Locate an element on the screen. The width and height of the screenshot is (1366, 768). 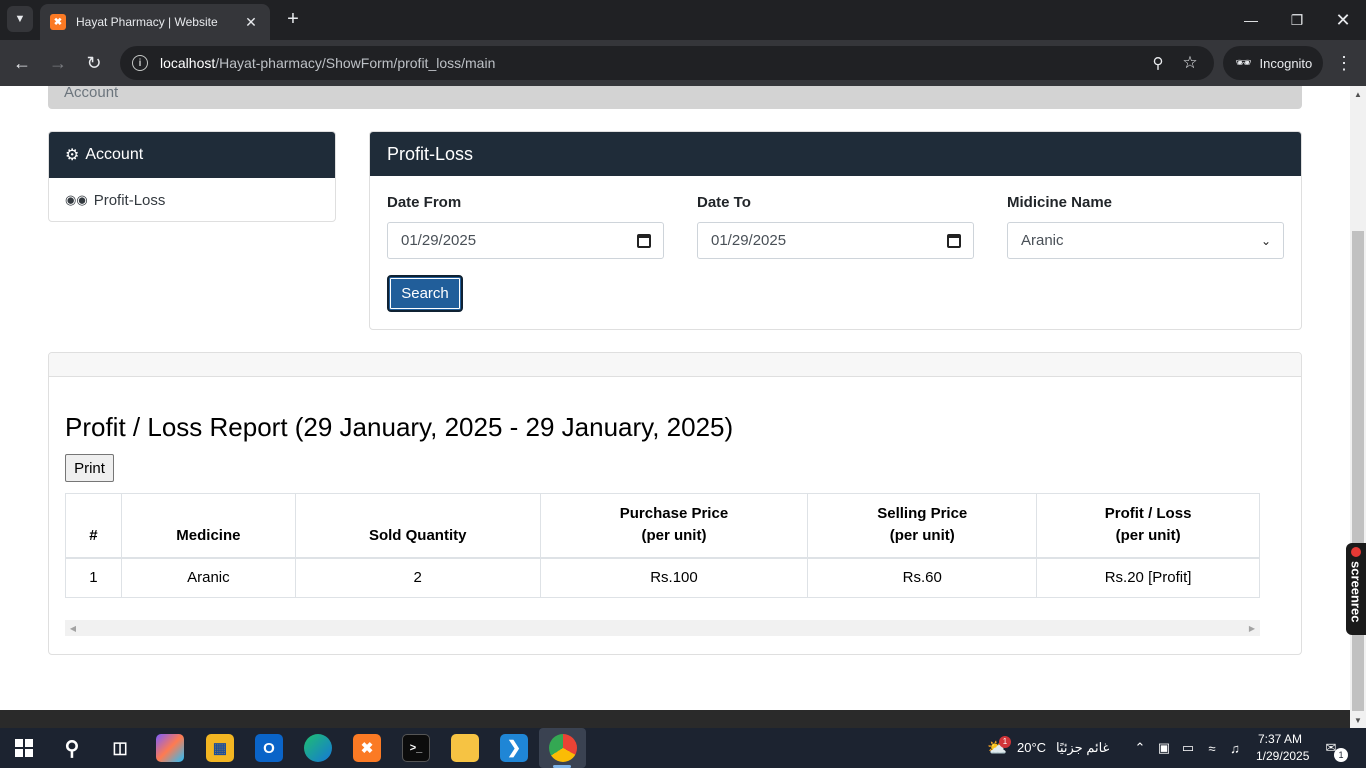
file-explorer-icon is located at coordinates (465, 748).